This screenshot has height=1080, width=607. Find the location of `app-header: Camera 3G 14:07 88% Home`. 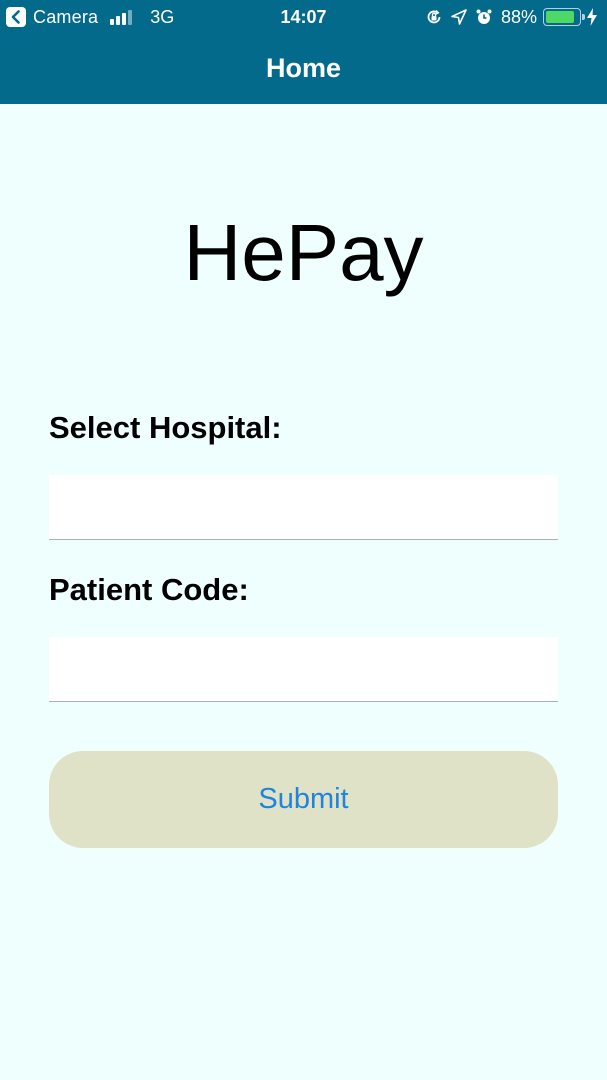

app-header: Camera 3G 14:07 88% Home is located at coordinates (303, 52).